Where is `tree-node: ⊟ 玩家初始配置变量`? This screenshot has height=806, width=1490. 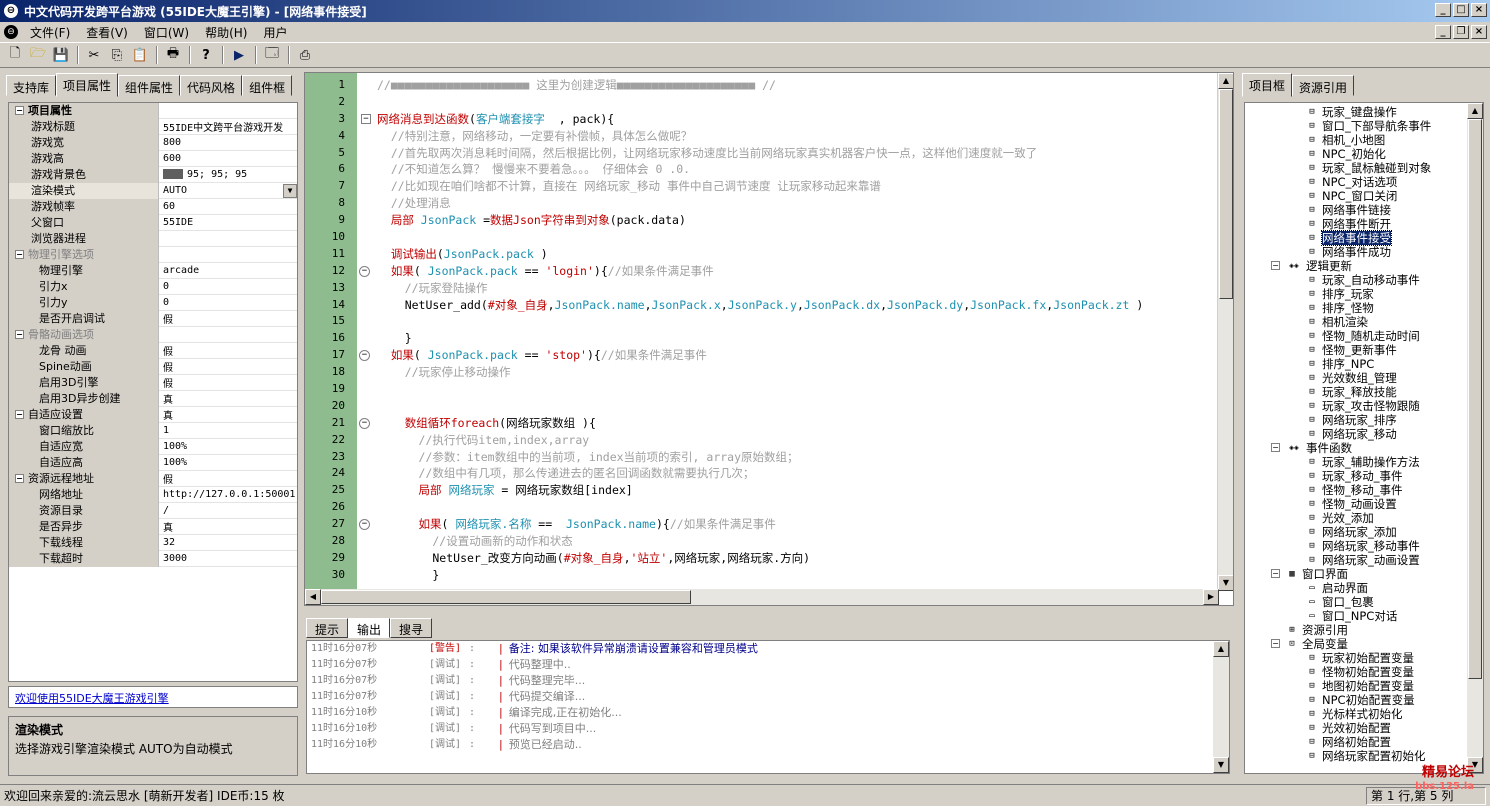 tree-node: ⊟ 玩家初始配置变量 is located at coordinates (1364, 658).